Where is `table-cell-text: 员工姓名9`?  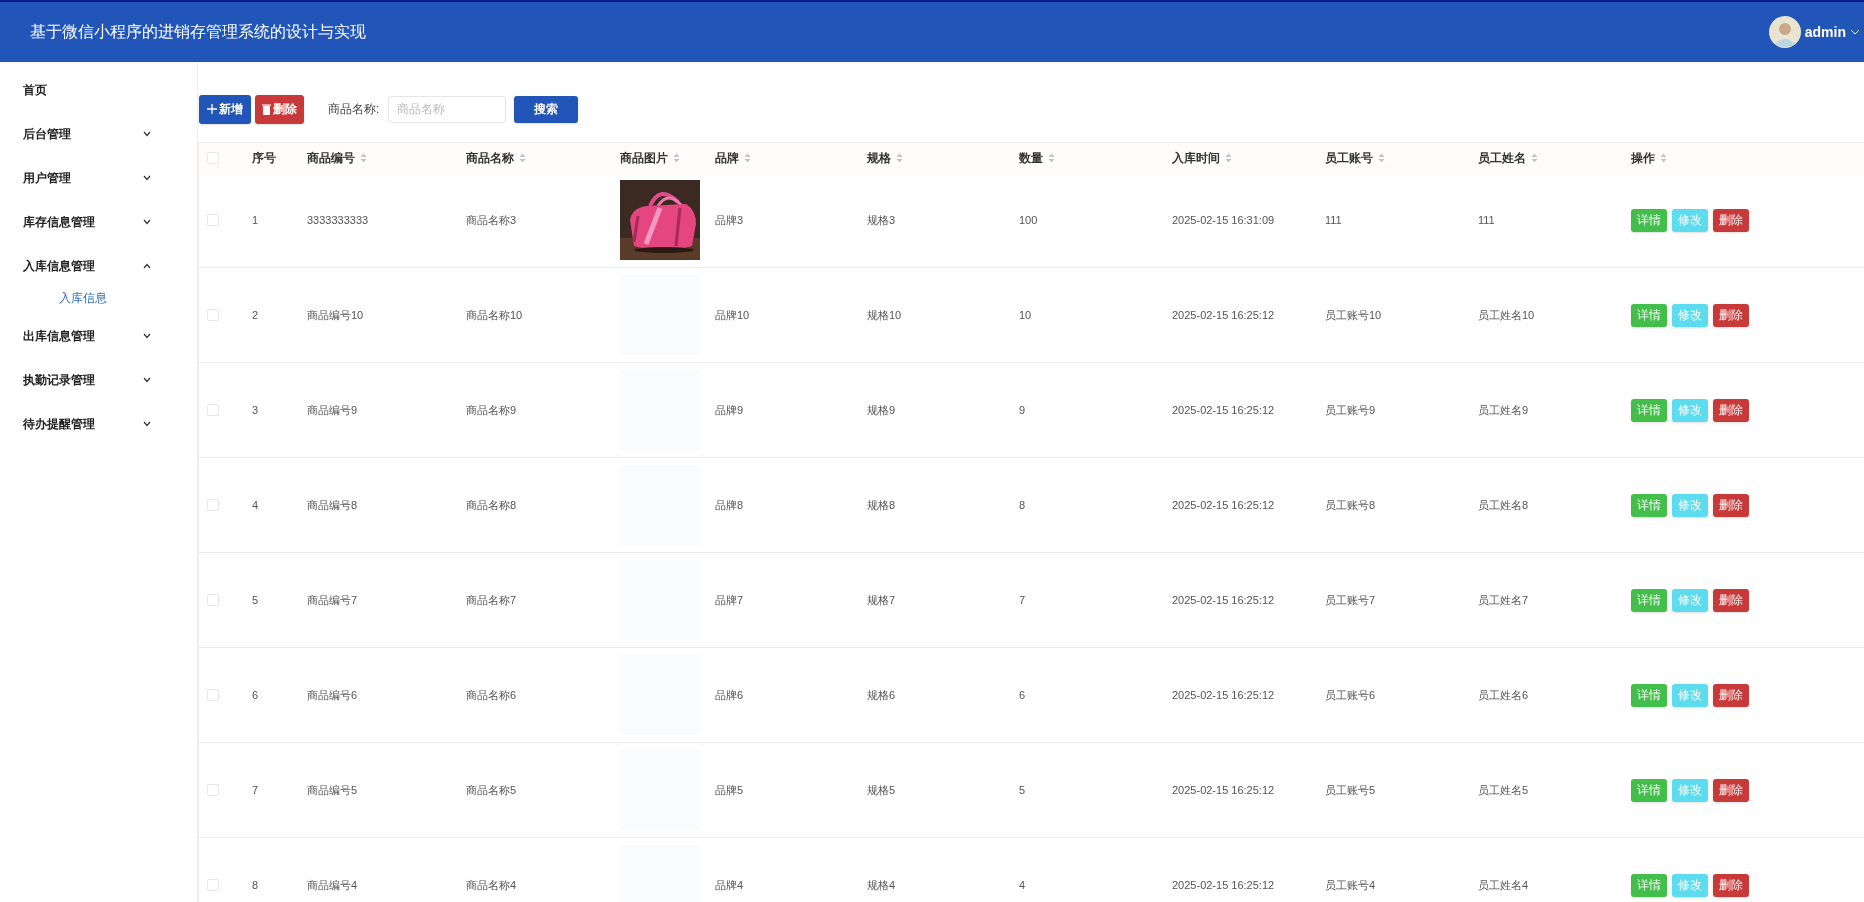
table-cell-text: 员工姓名9 is located at coordinates (1503, 410).